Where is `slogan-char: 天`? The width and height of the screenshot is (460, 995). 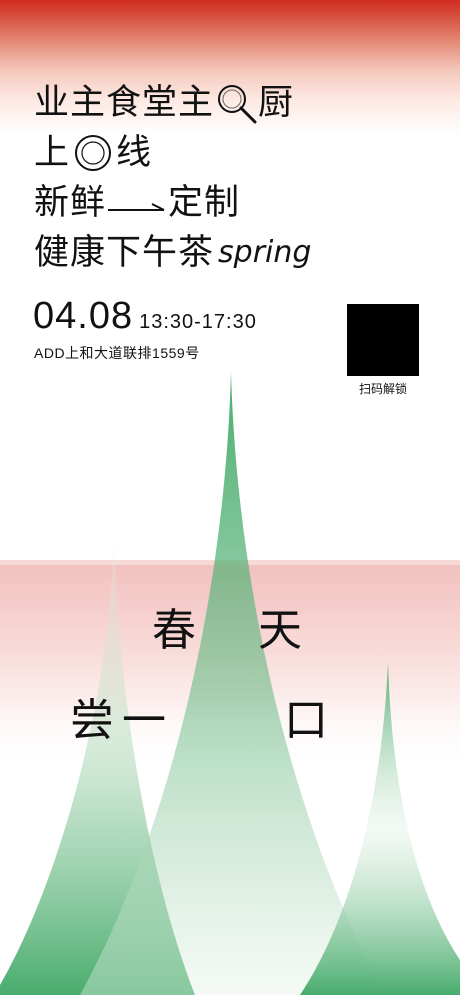 slogan-char: 天 is located at coordinates (280, 630).